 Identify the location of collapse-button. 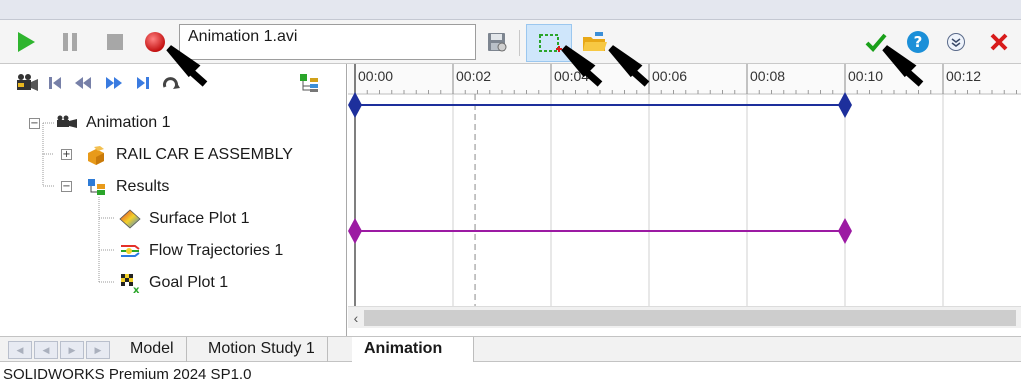
(956, 42).